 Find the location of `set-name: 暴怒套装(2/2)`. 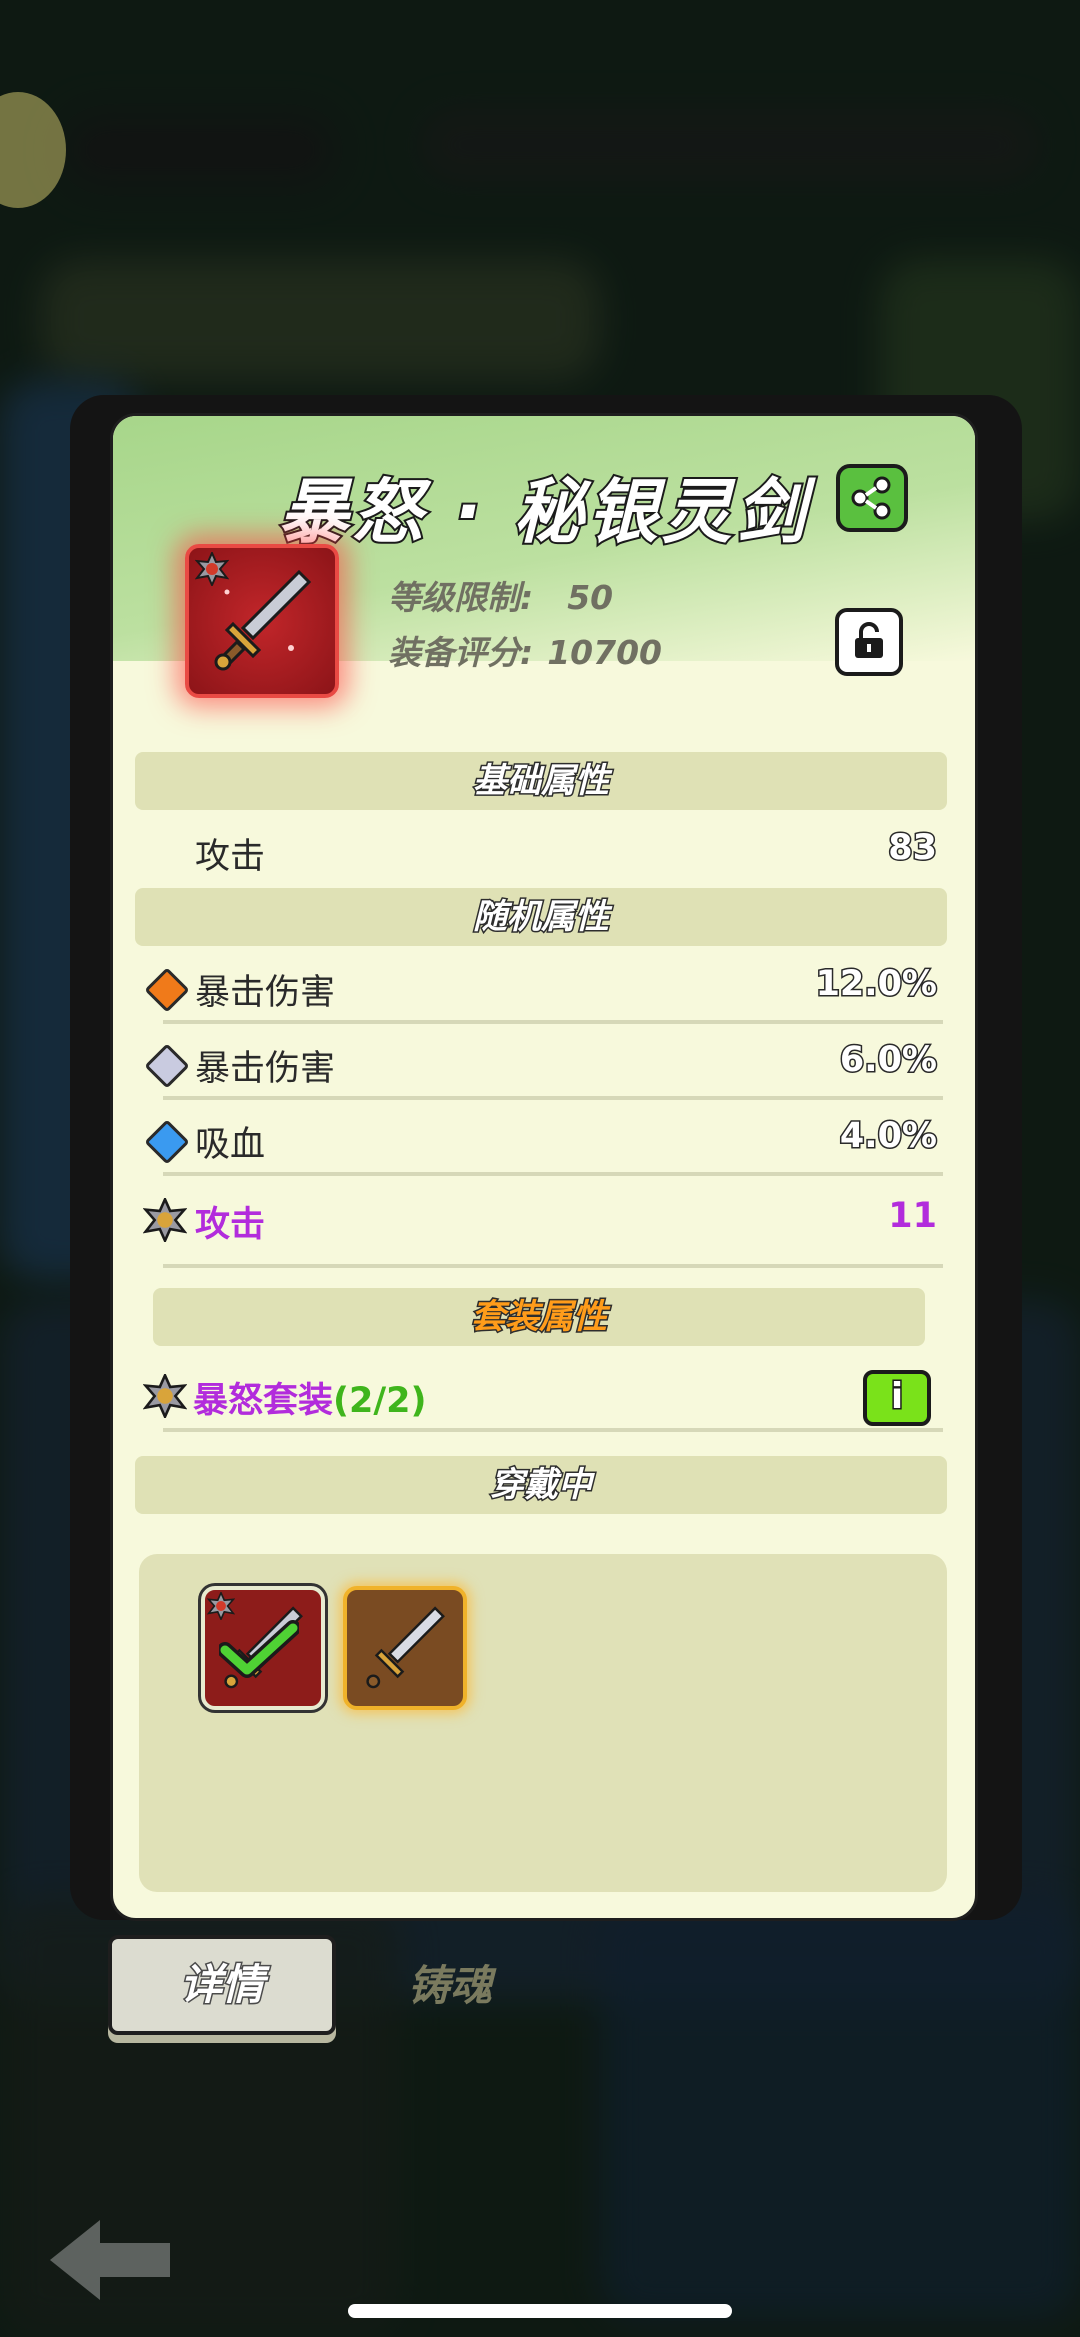

set-name: 暴怒套装(2/2) is located at coordinates (310, 1397).